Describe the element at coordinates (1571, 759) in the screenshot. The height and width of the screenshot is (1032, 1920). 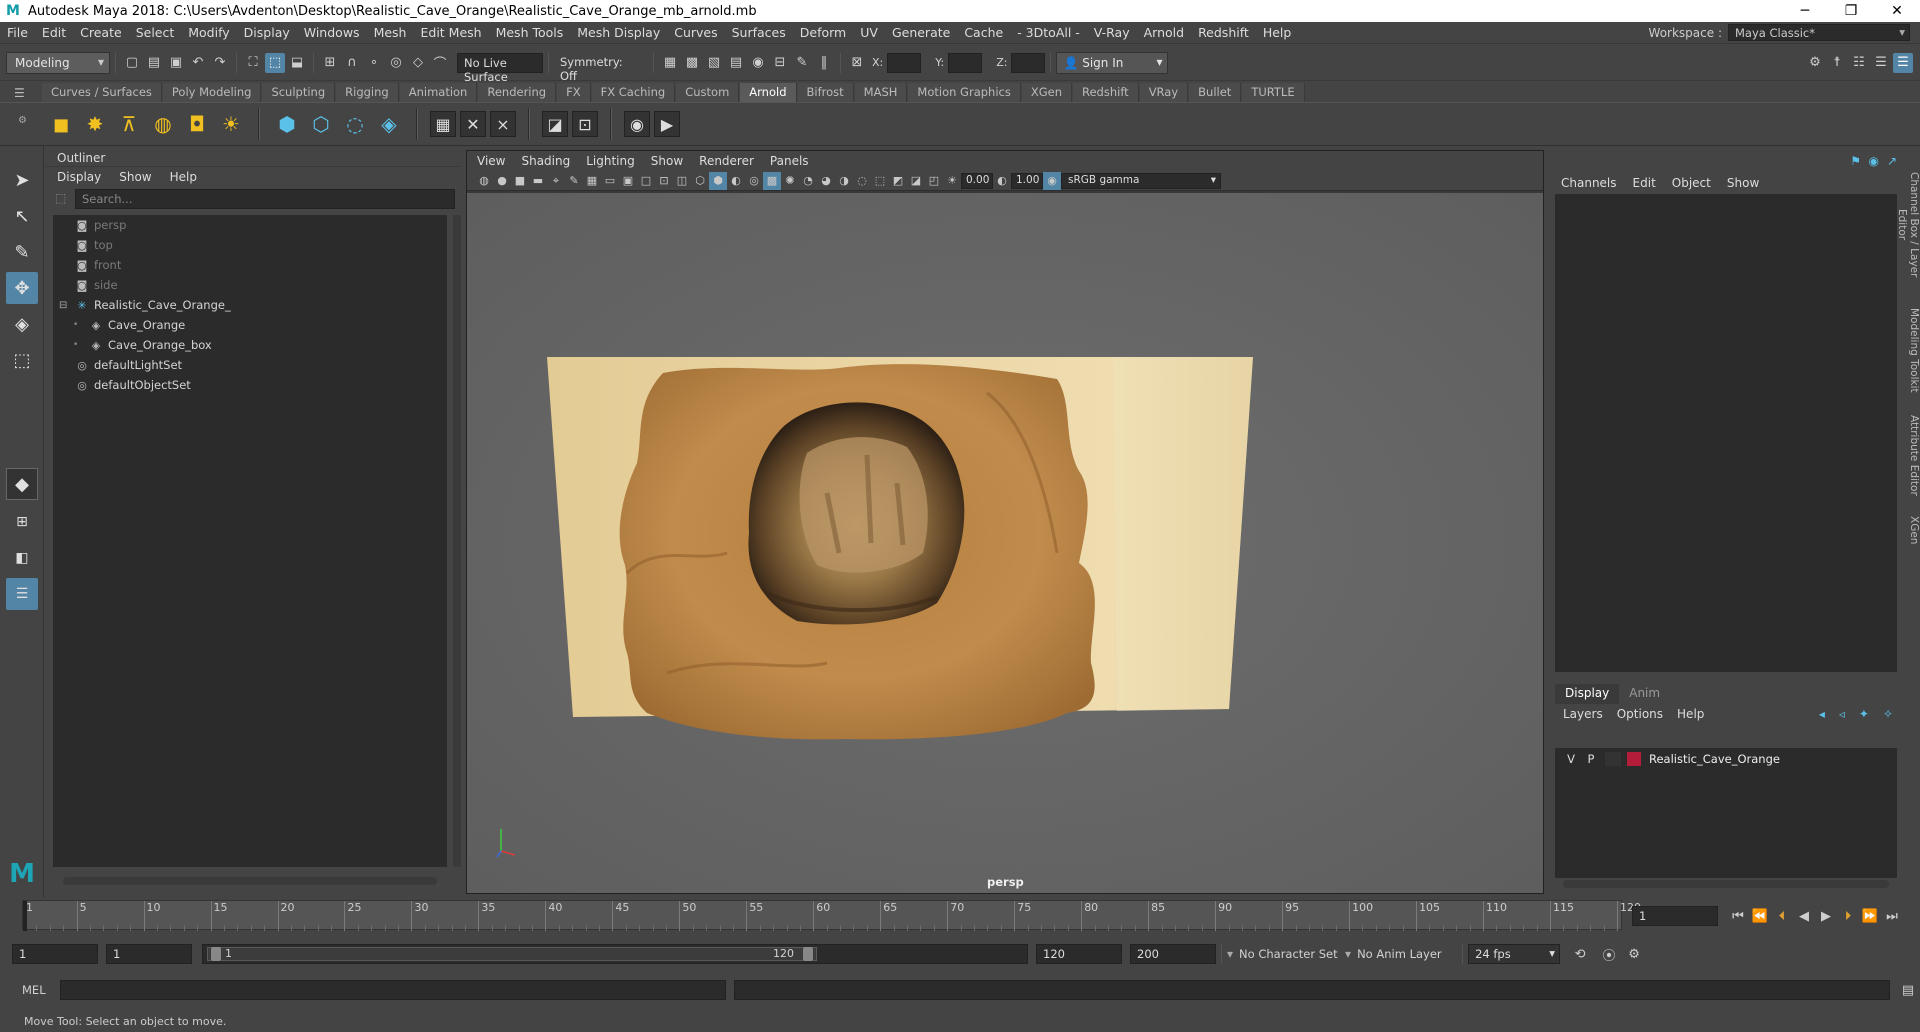
I see `layer-visibility-toggle: V` at that location.